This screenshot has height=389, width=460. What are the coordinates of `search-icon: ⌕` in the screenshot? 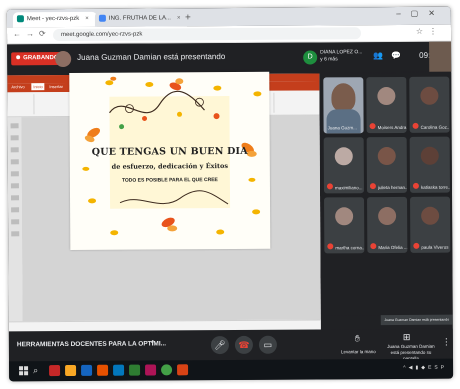 It's located at (35, 370).